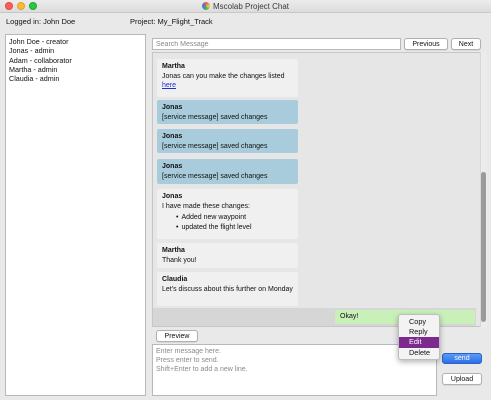  I want to click on upload-button: Upload, so click(462, 379).